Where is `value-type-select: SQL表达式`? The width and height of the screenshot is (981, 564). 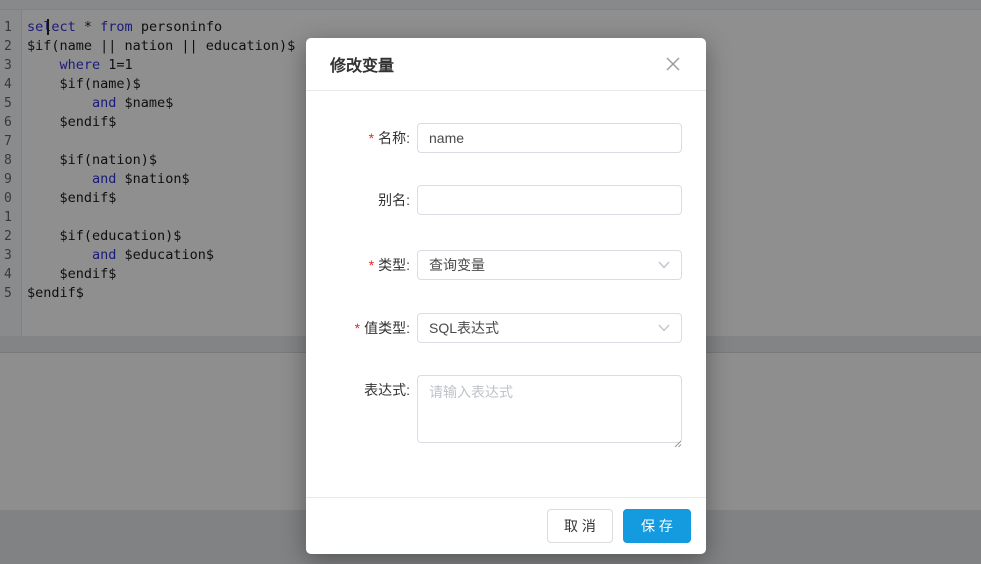
value-type-select: SQL表达式 is located at coordinates (549, 328).